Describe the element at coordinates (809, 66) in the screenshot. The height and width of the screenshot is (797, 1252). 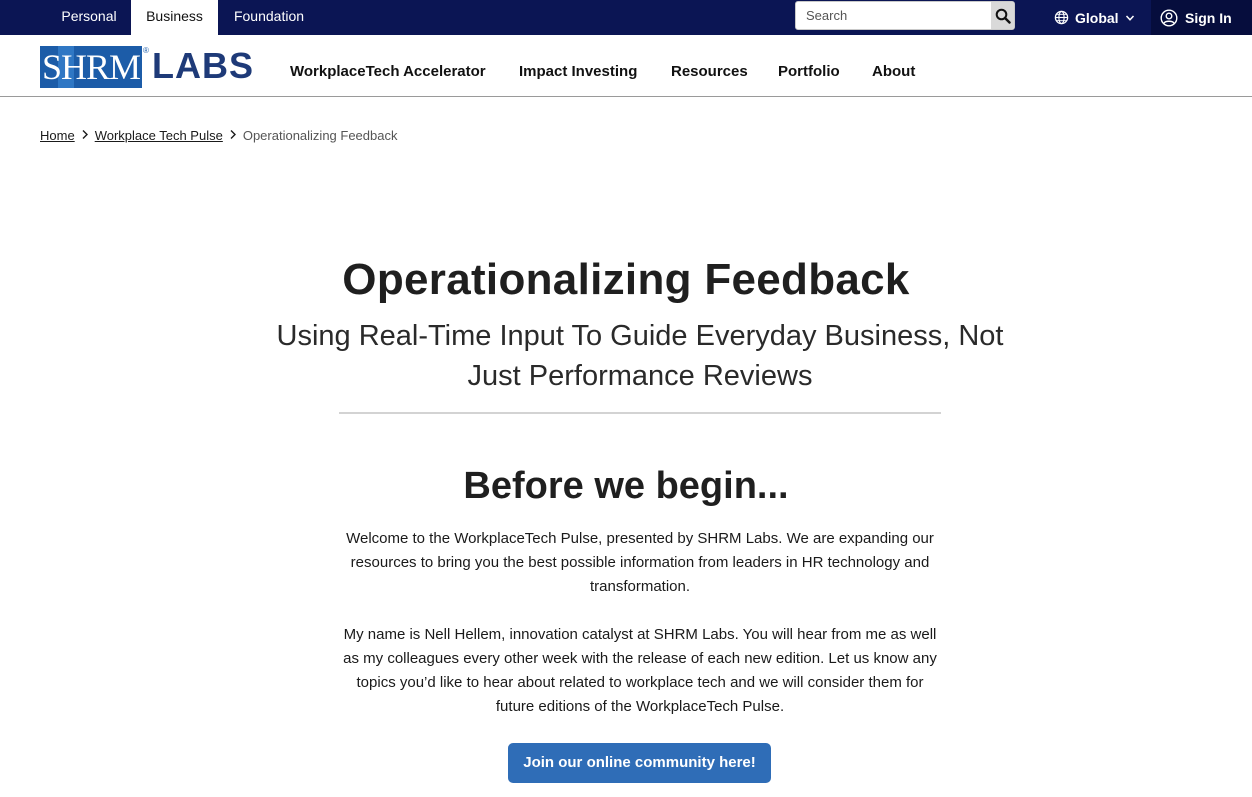
I see `nav-portfolio: Portfolio` at that location.